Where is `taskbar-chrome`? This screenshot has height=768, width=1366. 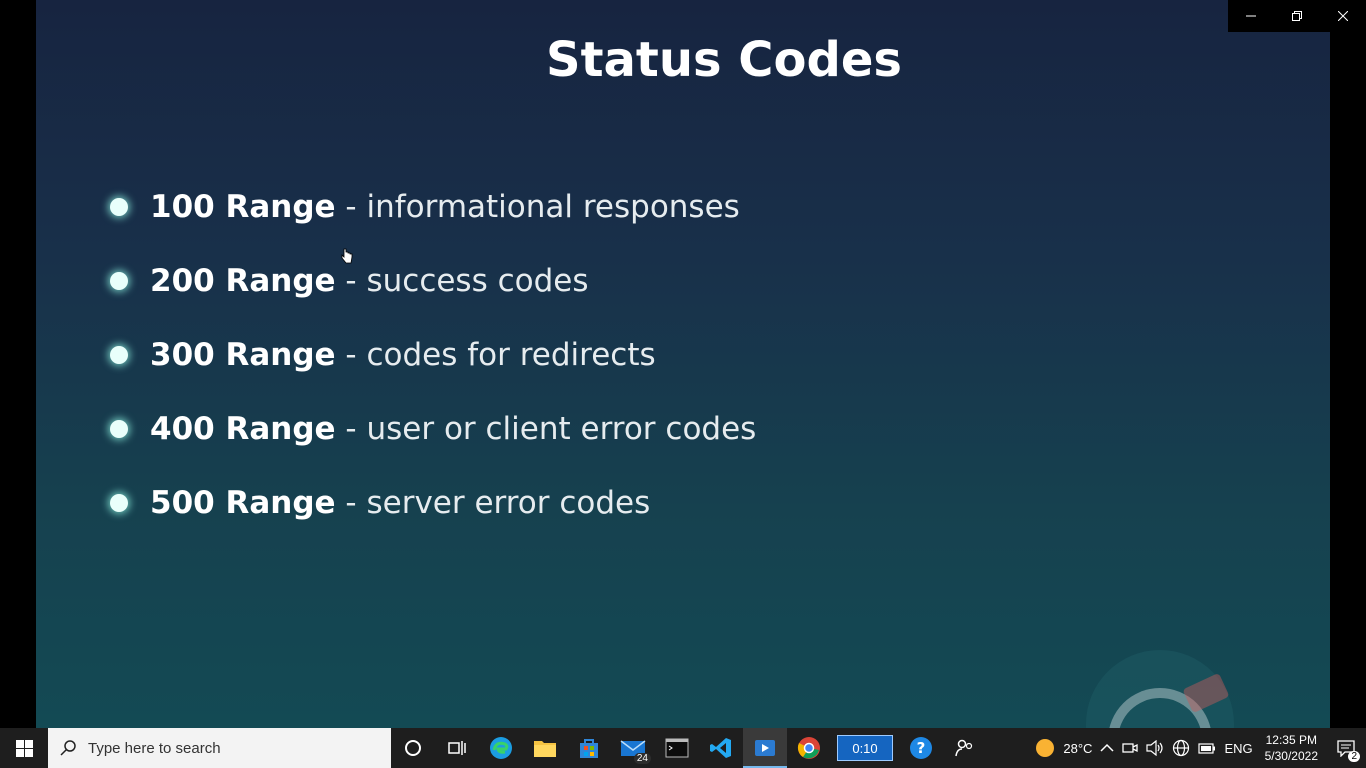 taskbar-chrome is located at coordinates (809, 748).